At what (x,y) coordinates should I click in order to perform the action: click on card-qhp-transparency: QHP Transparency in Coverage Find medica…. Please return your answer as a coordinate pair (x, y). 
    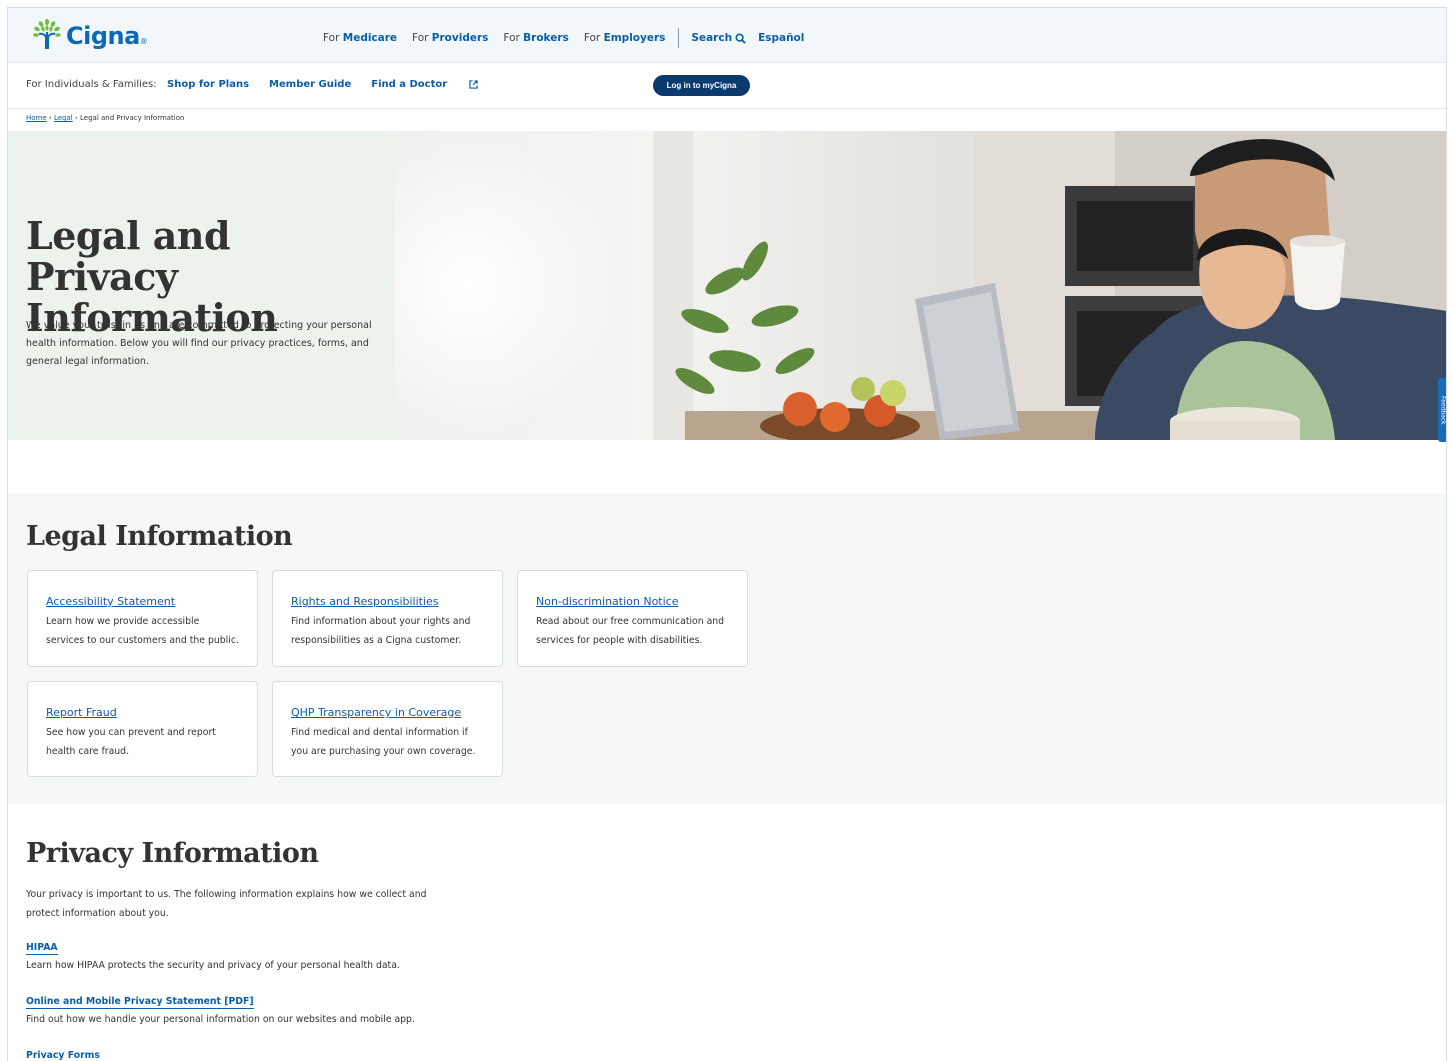
    Looking at the image, I should click on (387, 729).